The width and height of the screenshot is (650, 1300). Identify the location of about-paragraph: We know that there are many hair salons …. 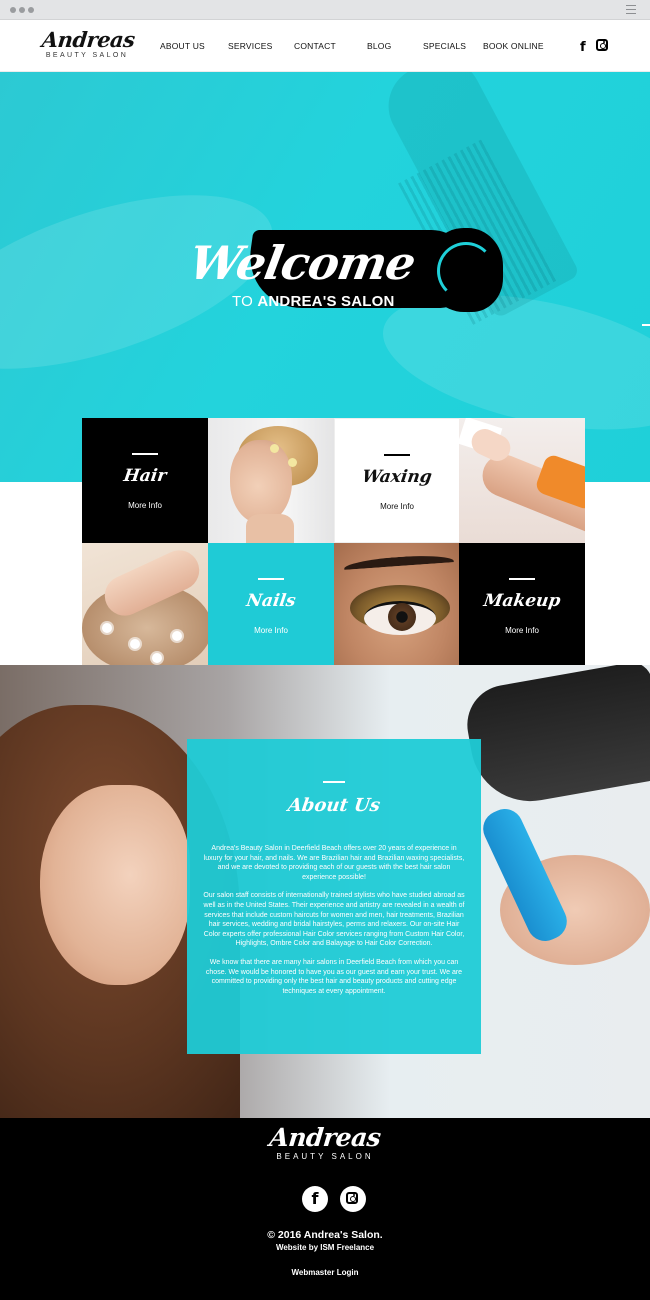
(334, 976).